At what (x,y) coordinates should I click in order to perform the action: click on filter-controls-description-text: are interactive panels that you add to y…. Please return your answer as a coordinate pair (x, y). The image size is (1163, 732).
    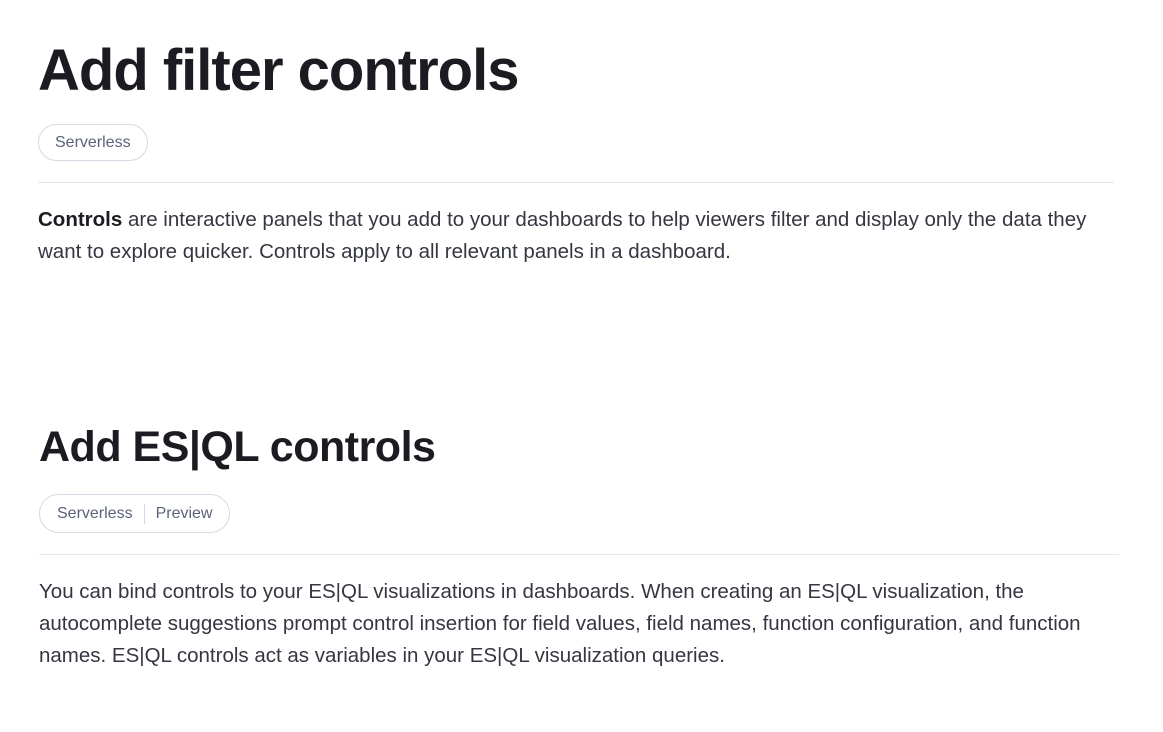
    Looking at the image, I should click on (562, 235).